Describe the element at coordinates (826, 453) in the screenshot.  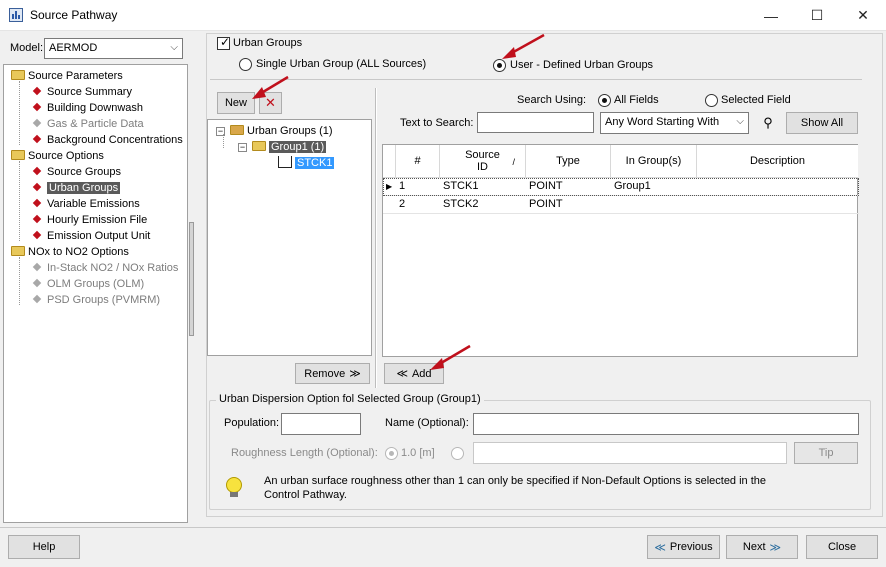
I see `tip-button: Tip` at that location.